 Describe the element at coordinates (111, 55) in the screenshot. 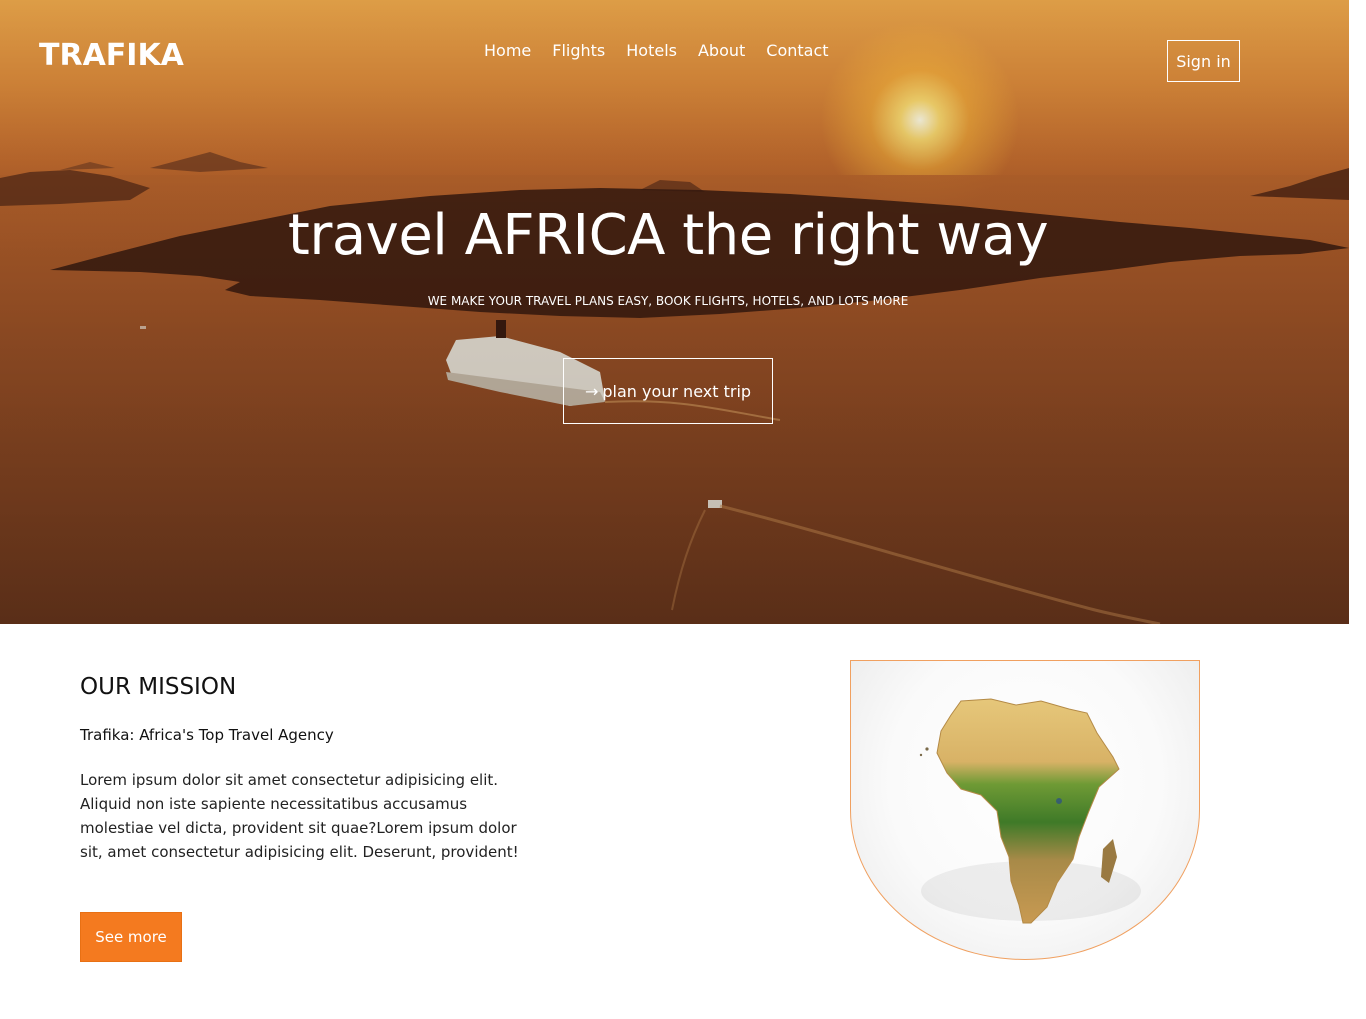

I see `brand-logo: TRAFIKA` at that location.